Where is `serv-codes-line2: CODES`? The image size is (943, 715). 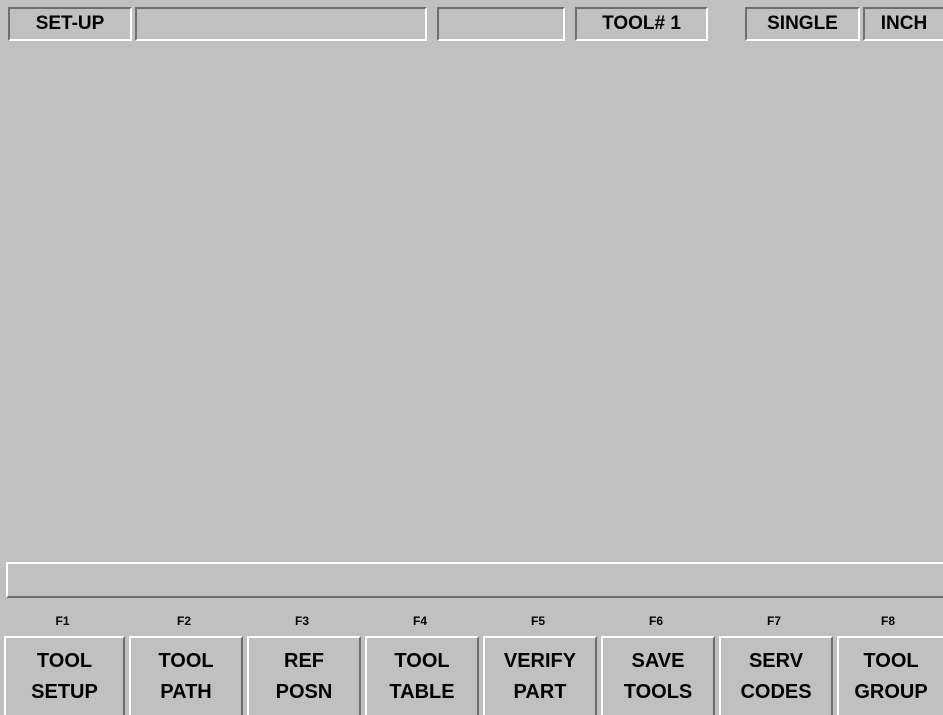
serv-codes-line2: CODES is located at coordinates (776, 691).